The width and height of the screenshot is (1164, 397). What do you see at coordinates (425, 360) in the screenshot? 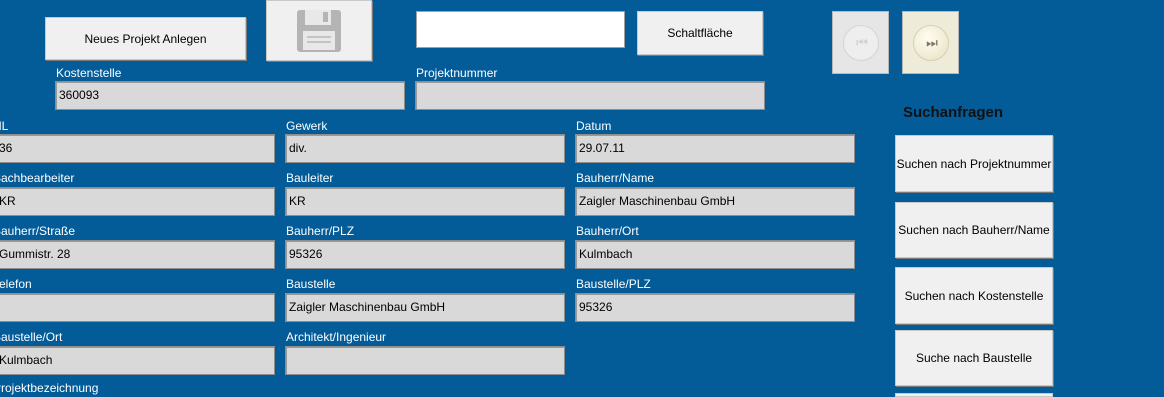
I see `architekt-field` at bounding box center [425, 360].